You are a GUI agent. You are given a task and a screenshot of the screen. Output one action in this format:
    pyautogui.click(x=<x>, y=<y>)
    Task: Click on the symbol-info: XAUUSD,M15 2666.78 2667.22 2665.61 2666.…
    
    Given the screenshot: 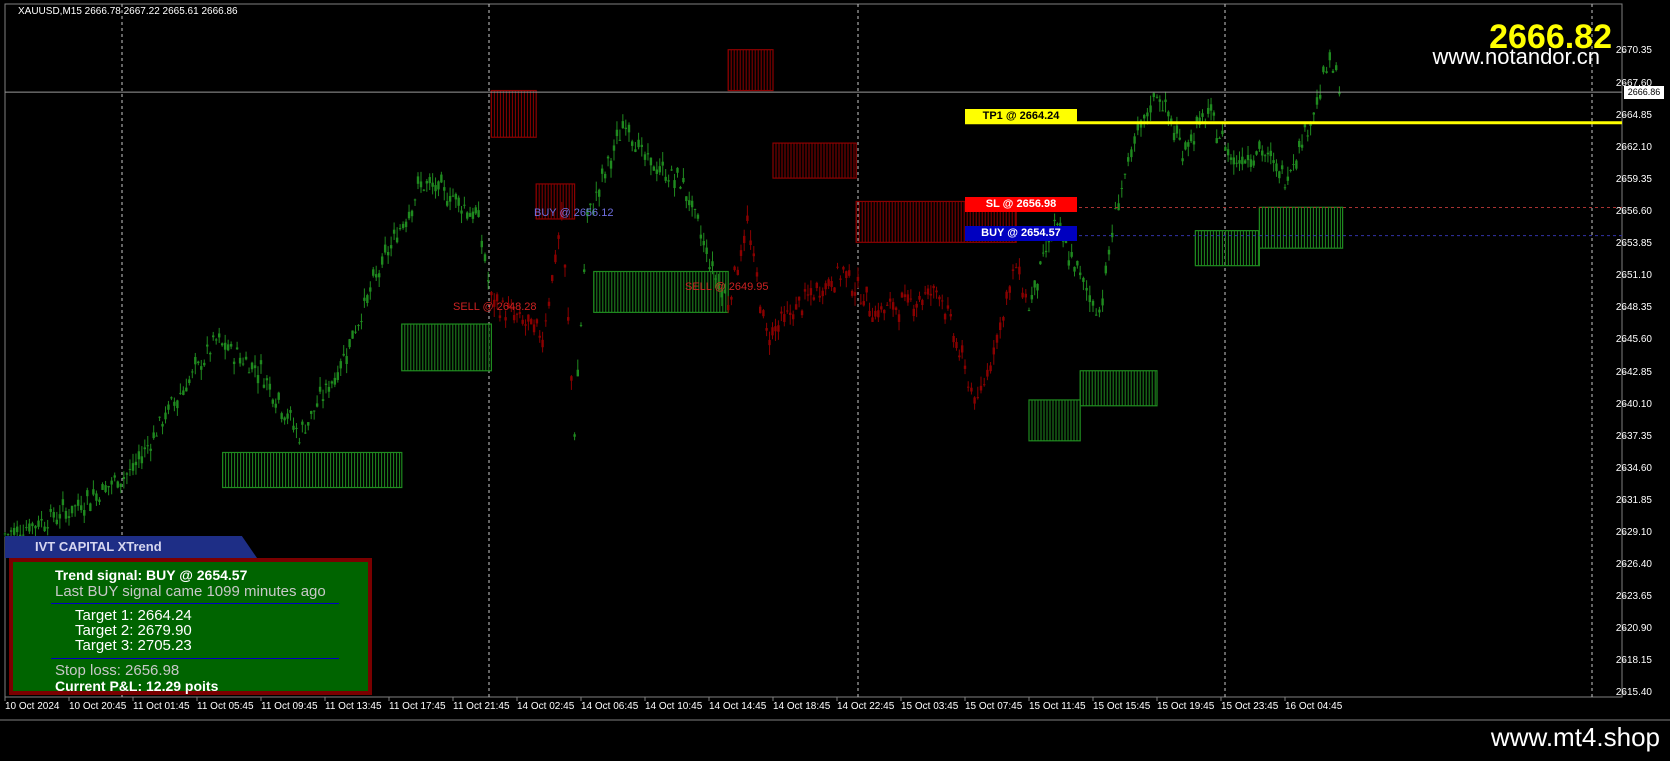 What is the action you would take?
    pyautogui.click(x=128, y=11)
    